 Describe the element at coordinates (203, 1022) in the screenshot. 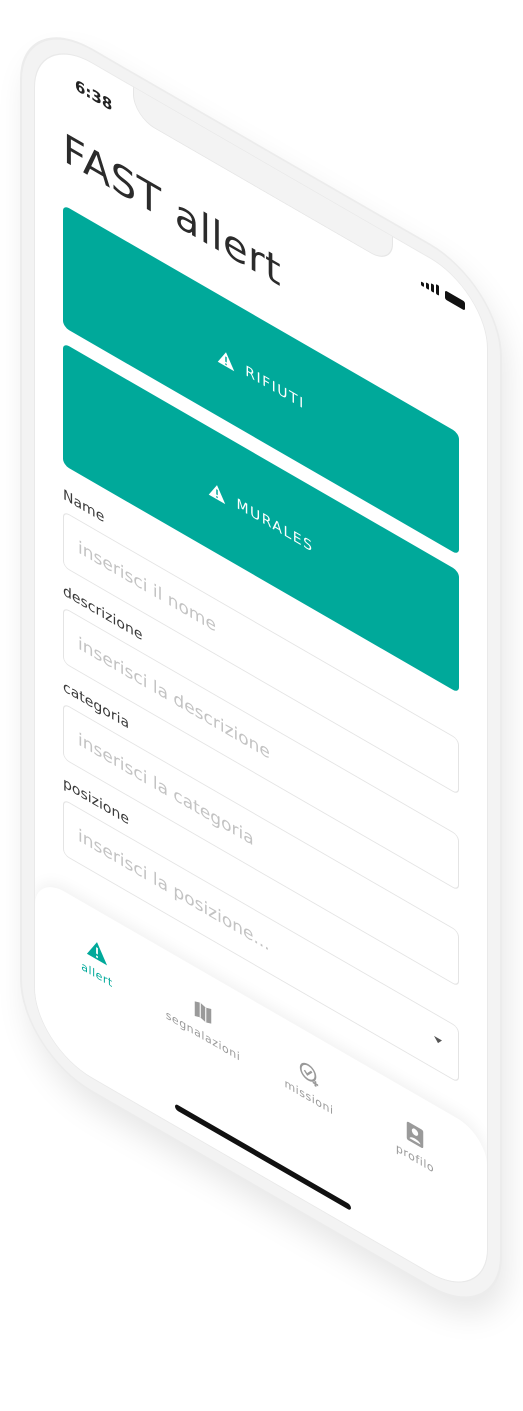

I see `tab-segnalazioni: segnalazioni` at that location.